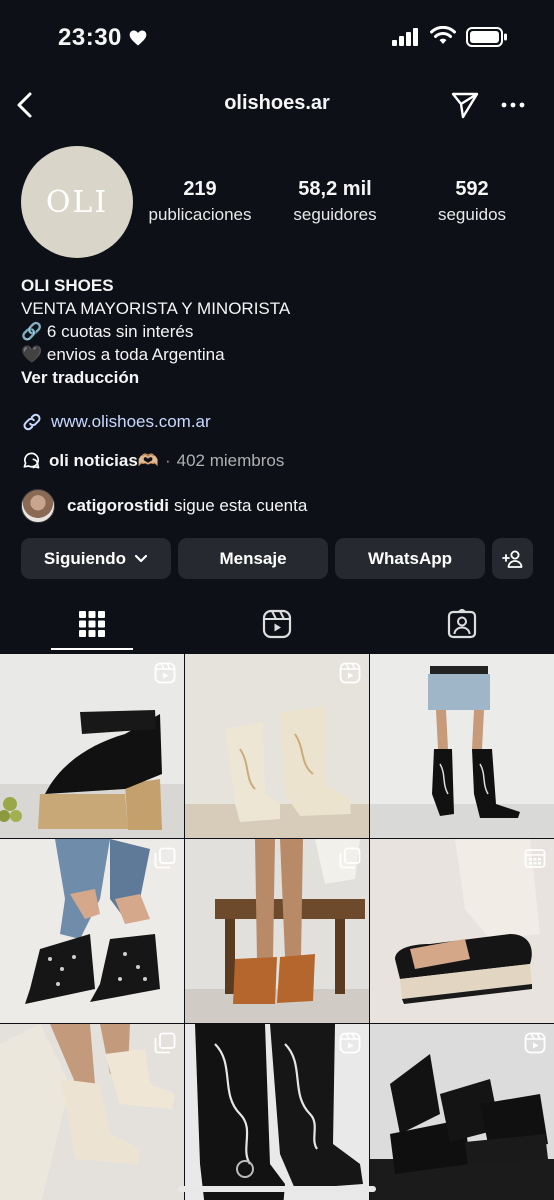 The height and width of the screenshot is (1200, 554). Describe the element at coordinates (335, 201) in the screenshot. I see `followers-count: 58,2 mil seguidores` at that location.